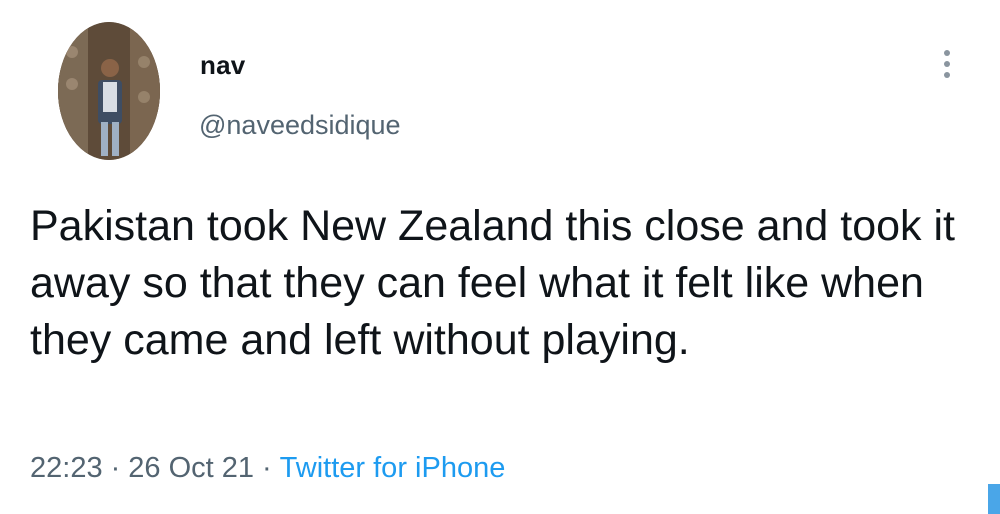 Image resolution: width=1000 pixels, height=514 pixels. I want to click on display-name: nav, so click(222, 65).